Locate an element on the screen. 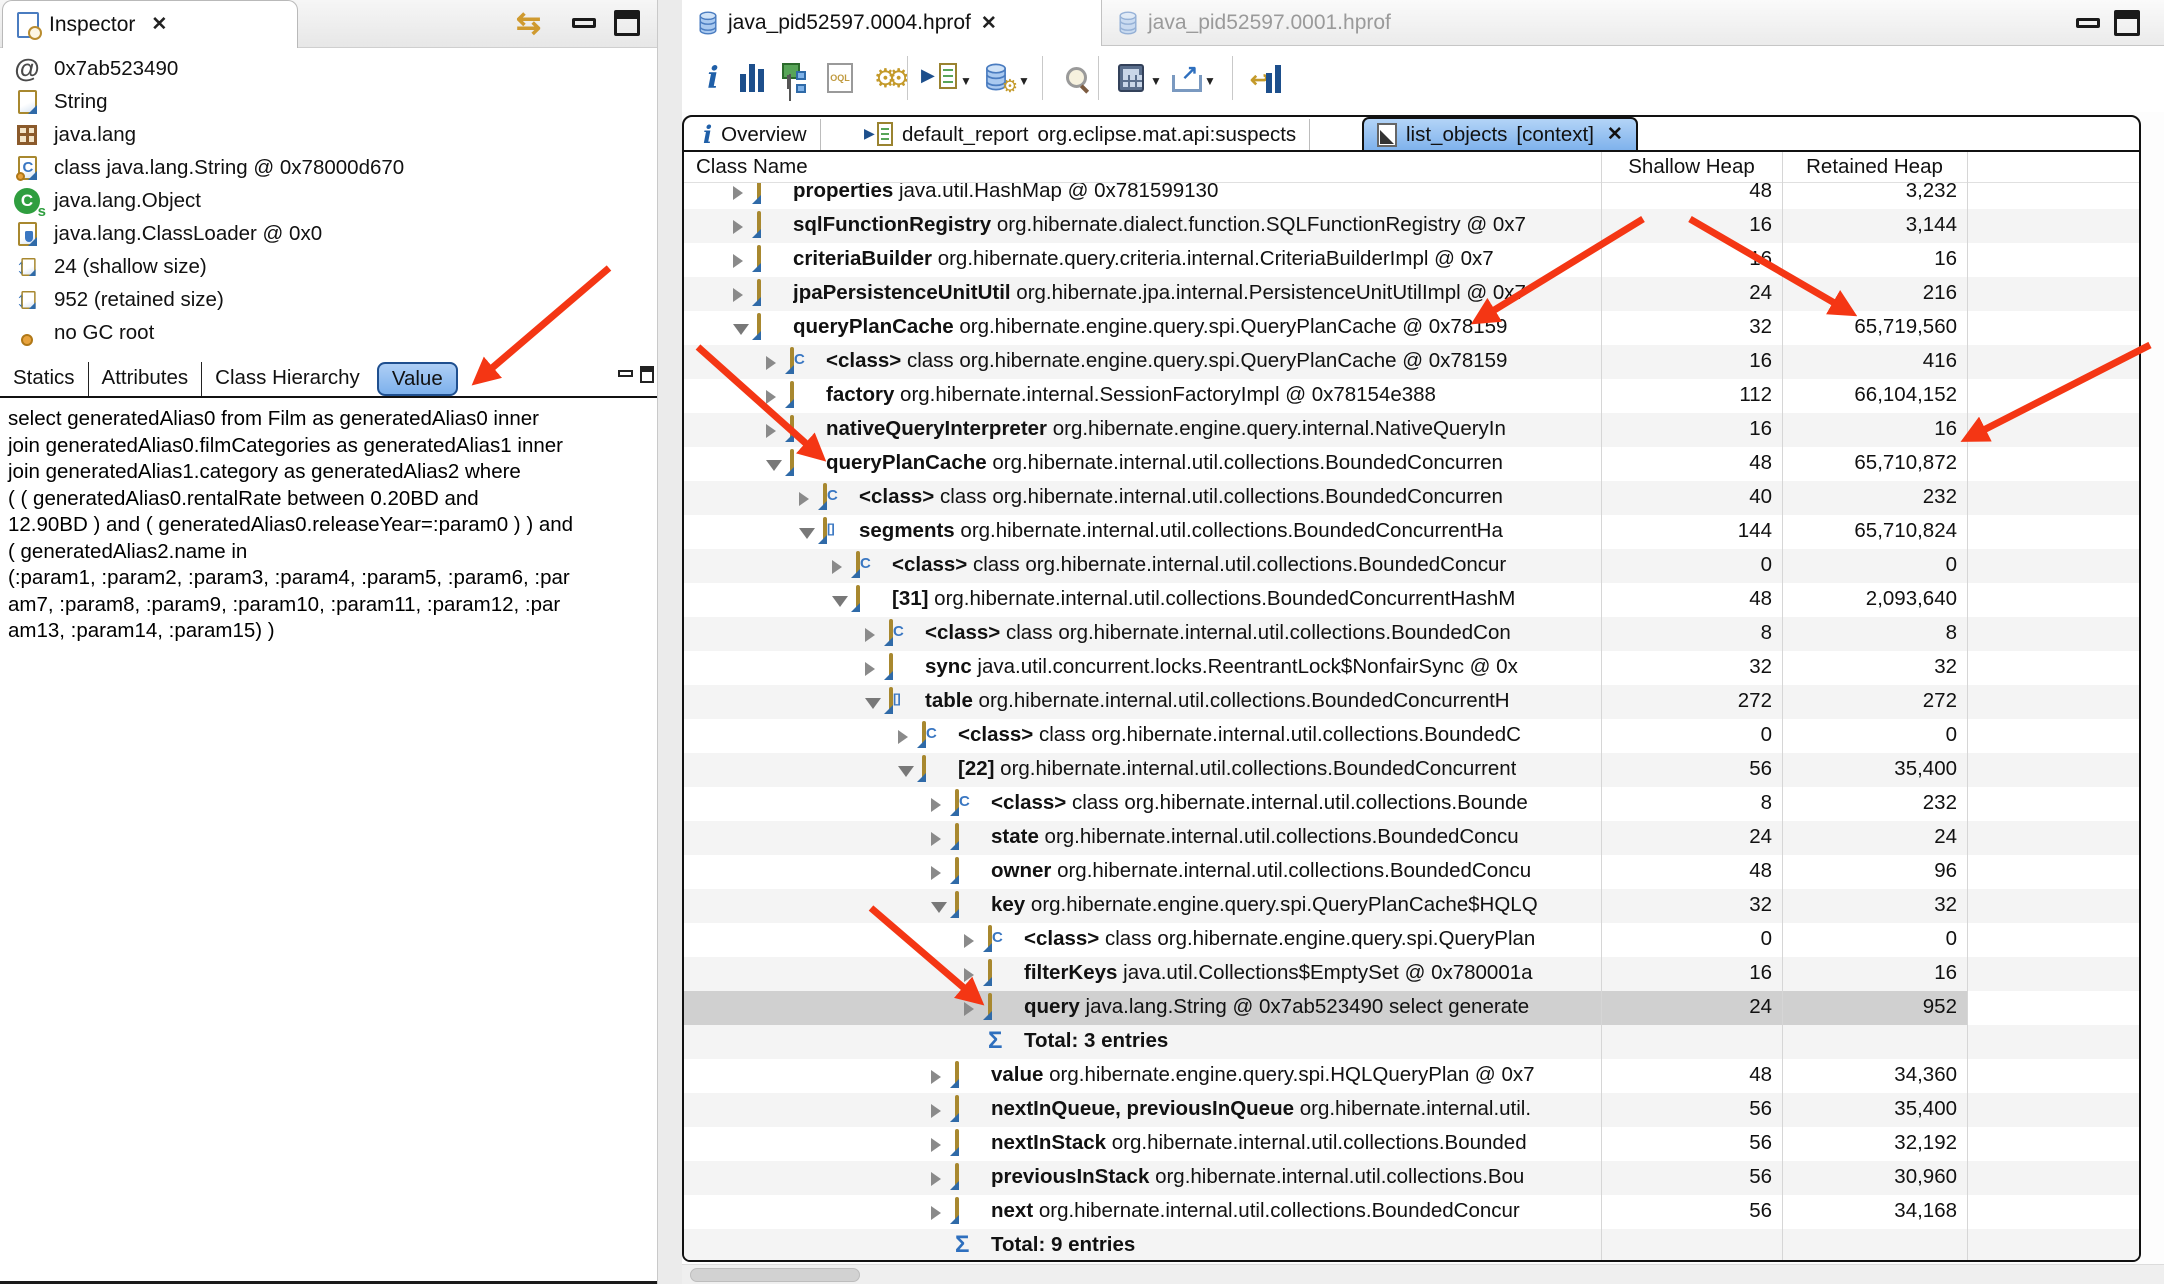 The height and width of the screenshot is (1284, 2164). inspector-item: ↕24 (shallow size) is located at coordinates (328, 266).